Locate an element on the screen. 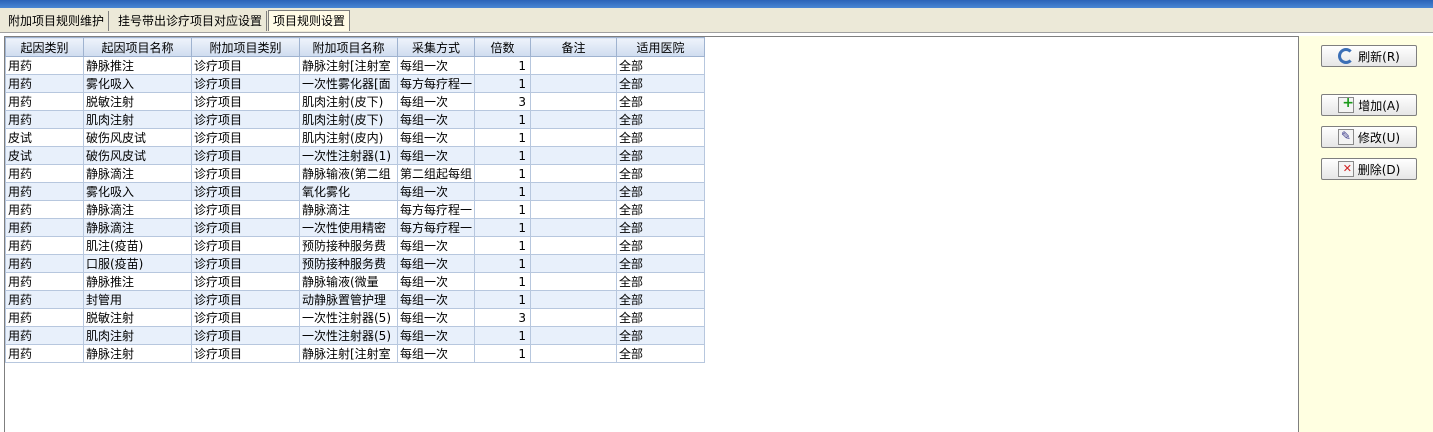 This screenshot has height=432, width=1433. table-row: 用药 肌肉注射 诊疗项目 一次性注射器(5) 每组一次 1 全部 is located at coordinates (355, 335).